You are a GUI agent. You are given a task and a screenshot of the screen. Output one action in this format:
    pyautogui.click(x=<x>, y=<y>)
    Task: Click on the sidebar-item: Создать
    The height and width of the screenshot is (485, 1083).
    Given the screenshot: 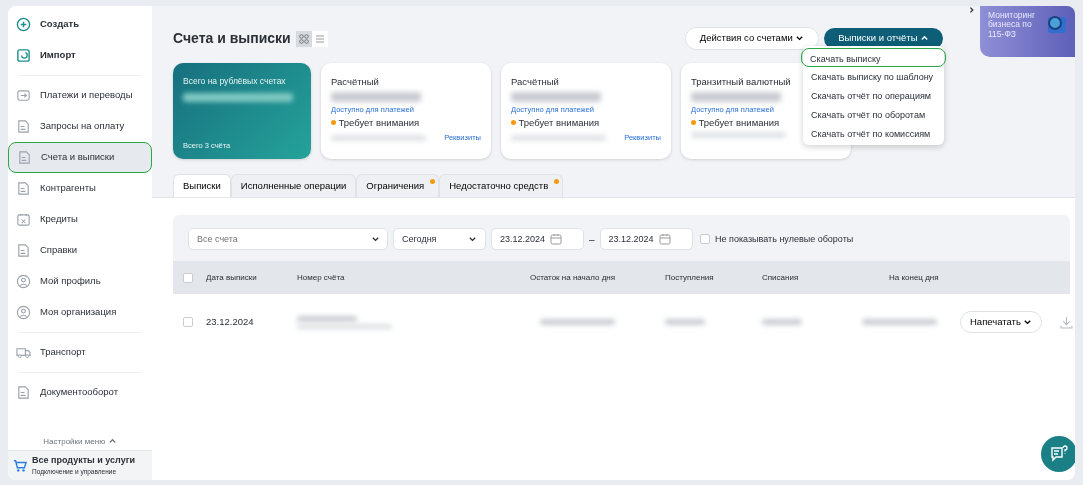 What is the action you would take?
    pyautogui.click(x=80, y=24)
    